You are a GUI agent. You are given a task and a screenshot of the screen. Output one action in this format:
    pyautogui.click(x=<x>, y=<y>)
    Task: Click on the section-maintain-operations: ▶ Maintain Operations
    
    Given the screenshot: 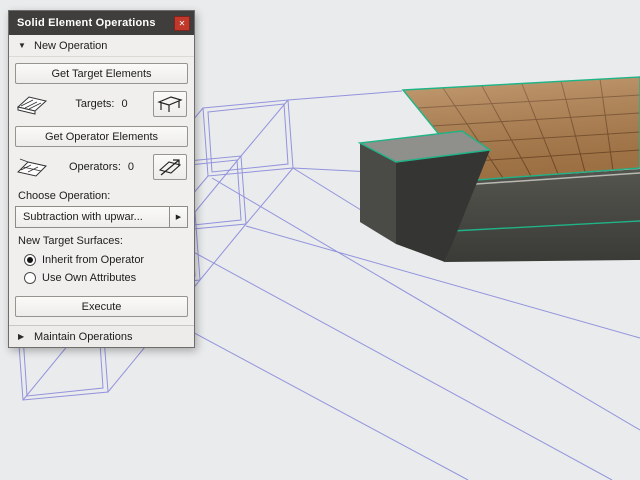 What is the action you would take?
    pyautogui.click(x=101, y=336)
    